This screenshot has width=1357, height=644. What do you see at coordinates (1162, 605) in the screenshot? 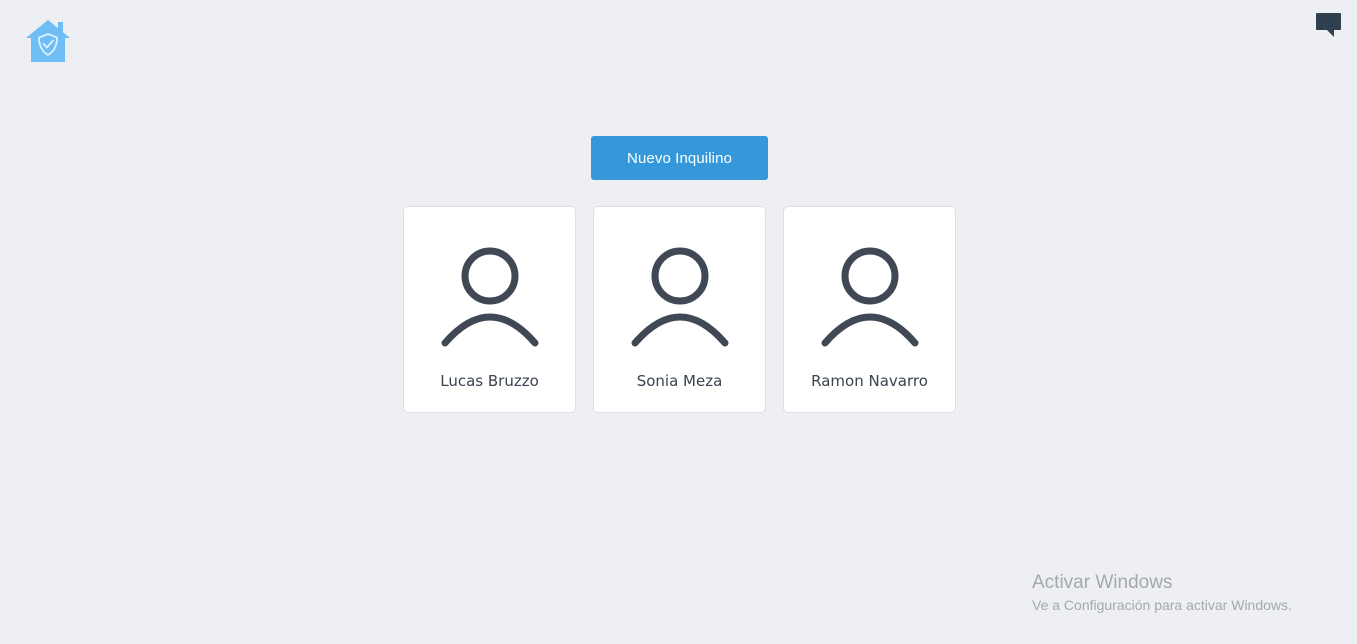
I see `watermark-subtitle: Ve a Configuración para activar Windows.` at bounding box center [1162, 605].